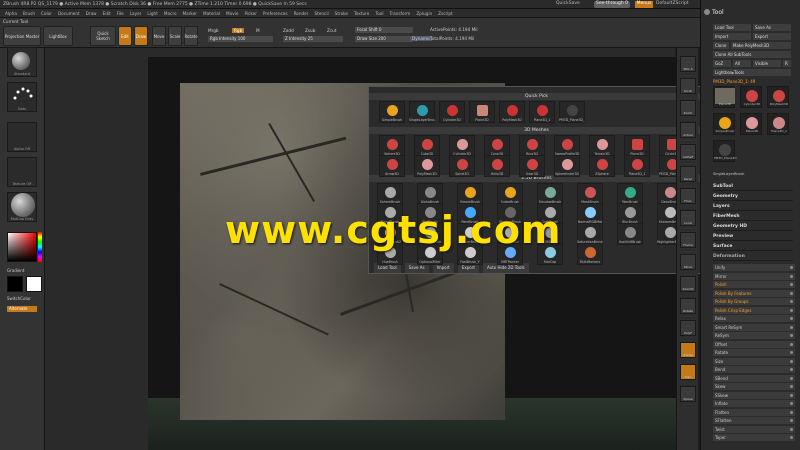 The width and height of the screenshot is (800, 450). Describe the element at coordinates (497, 166) in the screenshot. I see `tool-tile: Helix3D` at that location.